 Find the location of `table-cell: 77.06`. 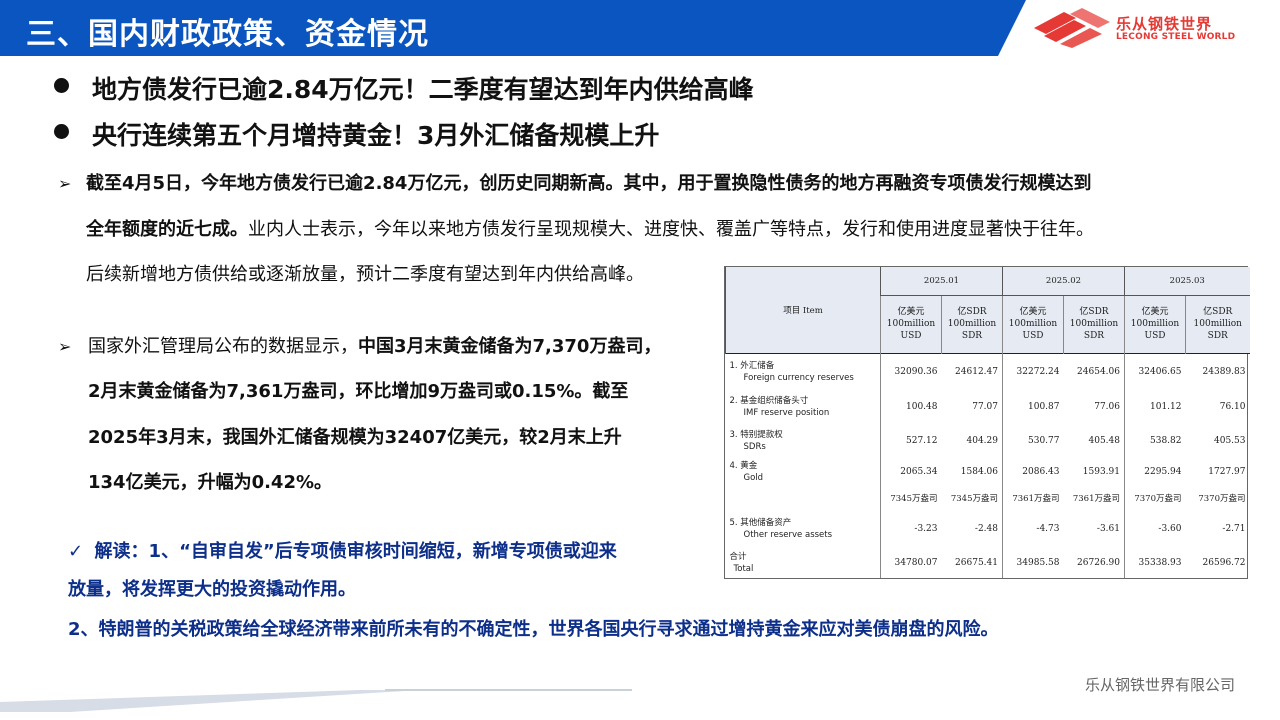

table-cell: 77.06 is located at coordinates (1107, 407).